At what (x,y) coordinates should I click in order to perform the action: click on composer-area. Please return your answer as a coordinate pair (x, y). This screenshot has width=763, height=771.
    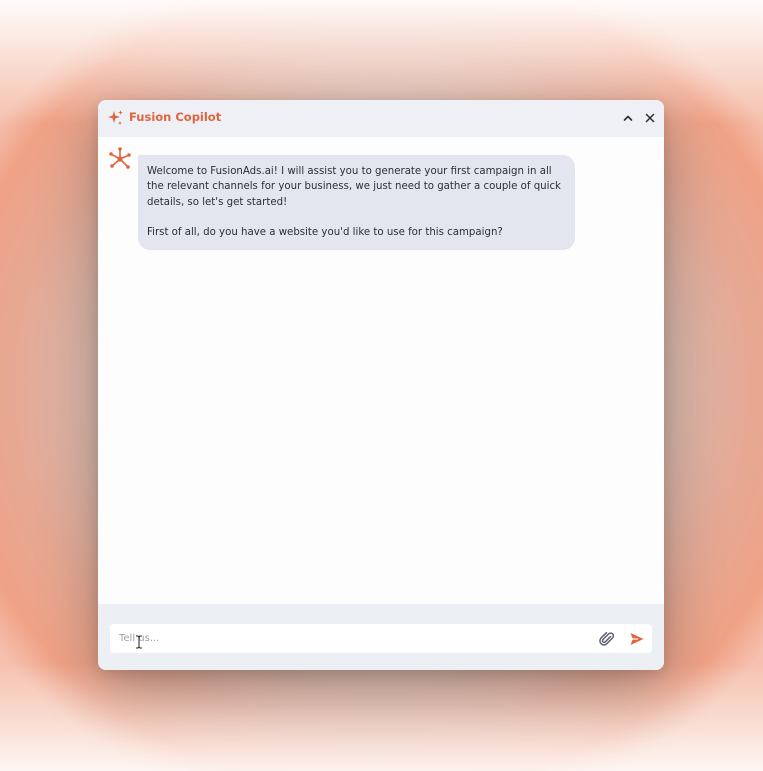
    Looking at the image, I should click on (381, 637).